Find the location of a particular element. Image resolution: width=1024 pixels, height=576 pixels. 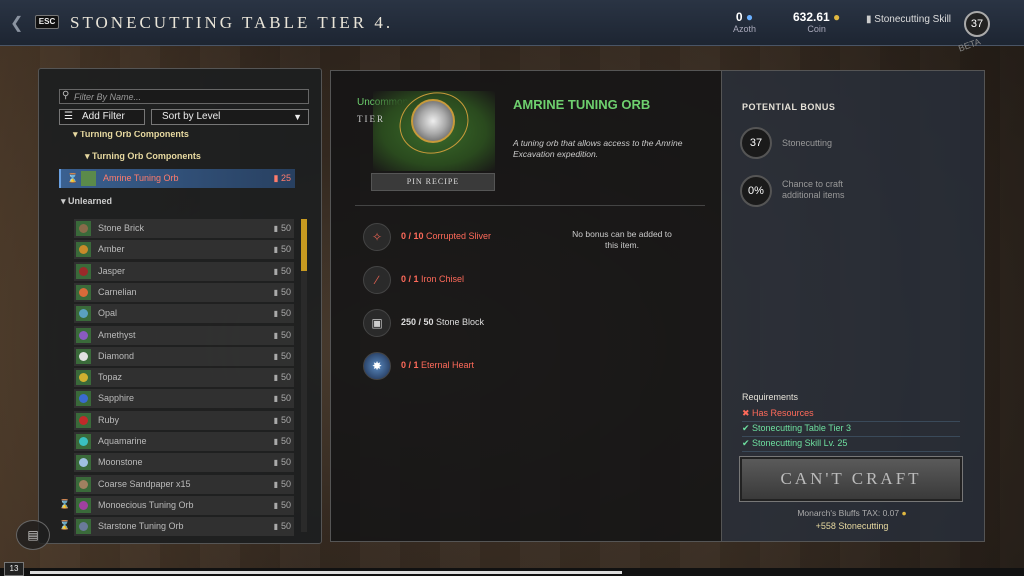

recipe-row: Jasper ▮ 50 is located at coordinates (184, 271).